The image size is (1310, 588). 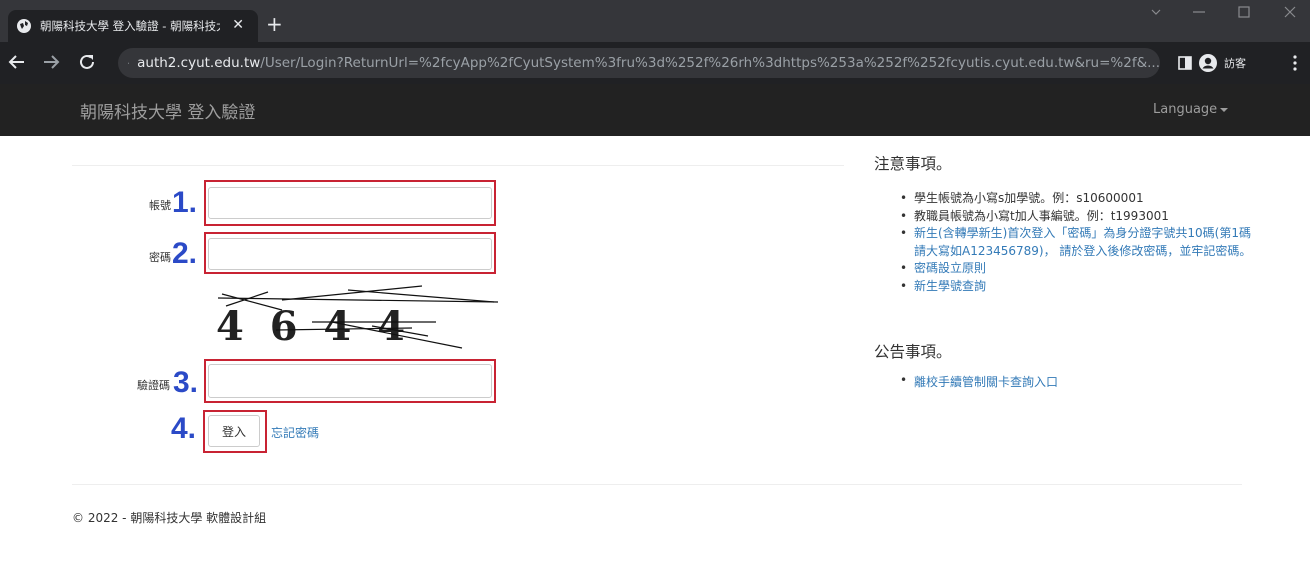 What do you see at coordinates (130, 26) in the screenshot?
I see `tab-title: 朝陽科技大學 登入驗證 - 朝陽科技大學` at bounding box center [130, 26].